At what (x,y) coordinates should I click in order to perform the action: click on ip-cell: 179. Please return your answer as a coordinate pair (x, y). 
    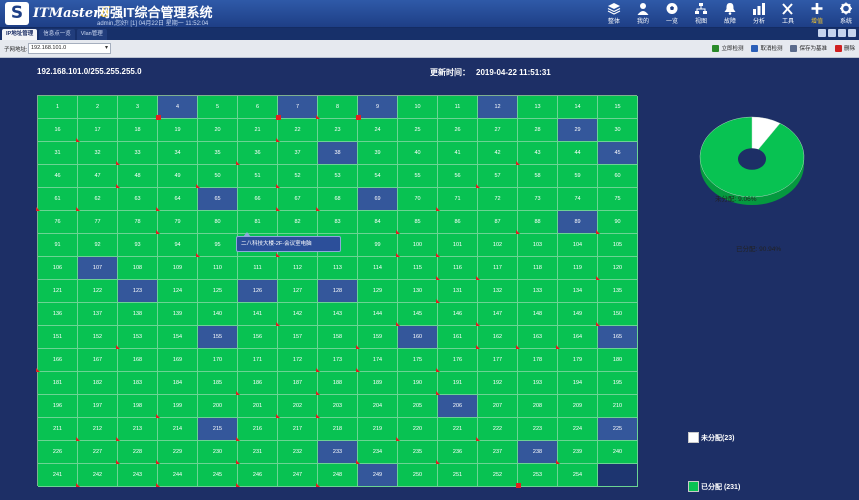
    Looking at the image, I should click on (578, 360).